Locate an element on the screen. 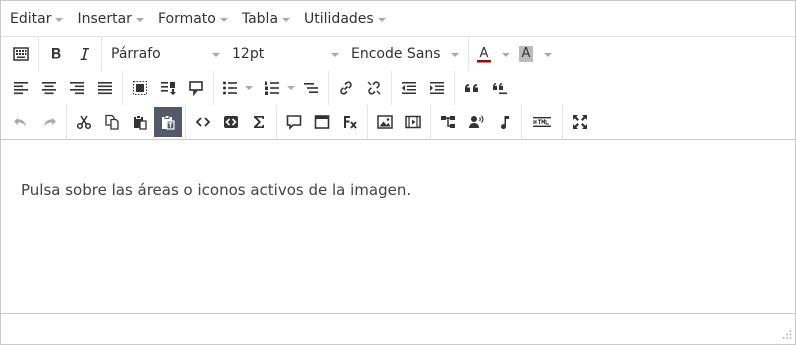  align-right-icon is located at coordinates (77, 88).